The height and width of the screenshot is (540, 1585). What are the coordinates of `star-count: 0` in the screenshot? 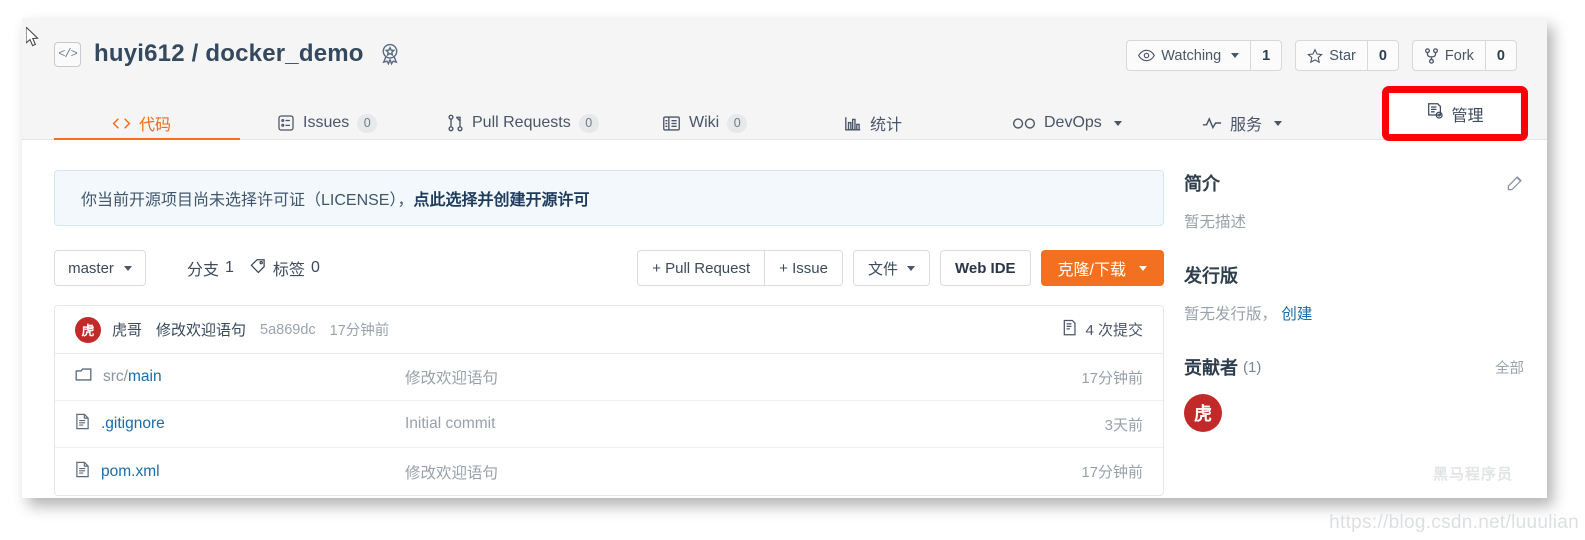 It's located at (1382, 55).